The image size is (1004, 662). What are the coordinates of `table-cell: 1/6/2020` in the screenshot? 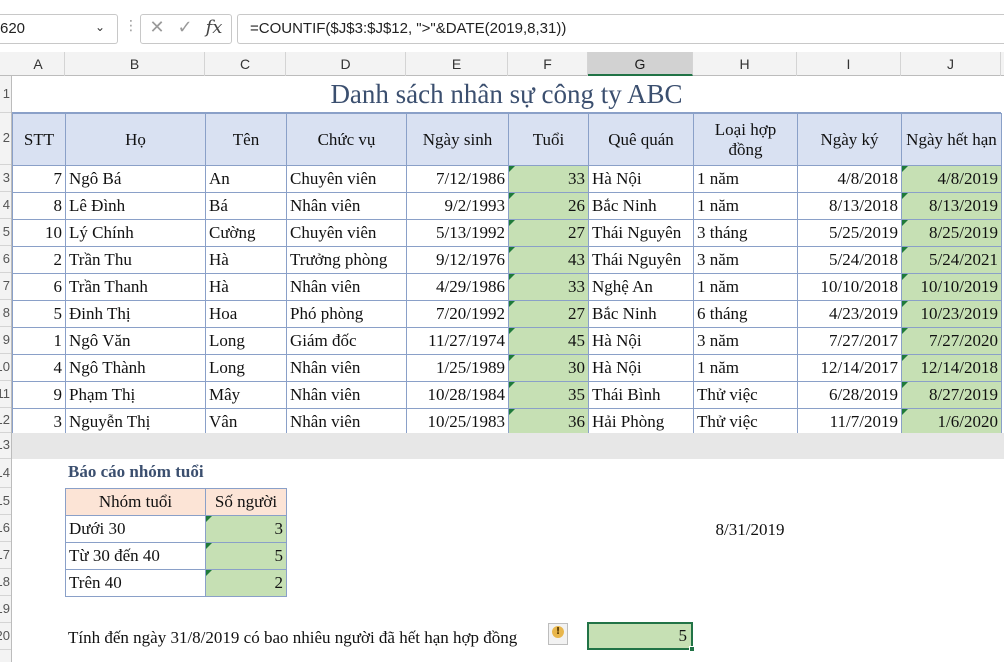 It's located at (951, 422).